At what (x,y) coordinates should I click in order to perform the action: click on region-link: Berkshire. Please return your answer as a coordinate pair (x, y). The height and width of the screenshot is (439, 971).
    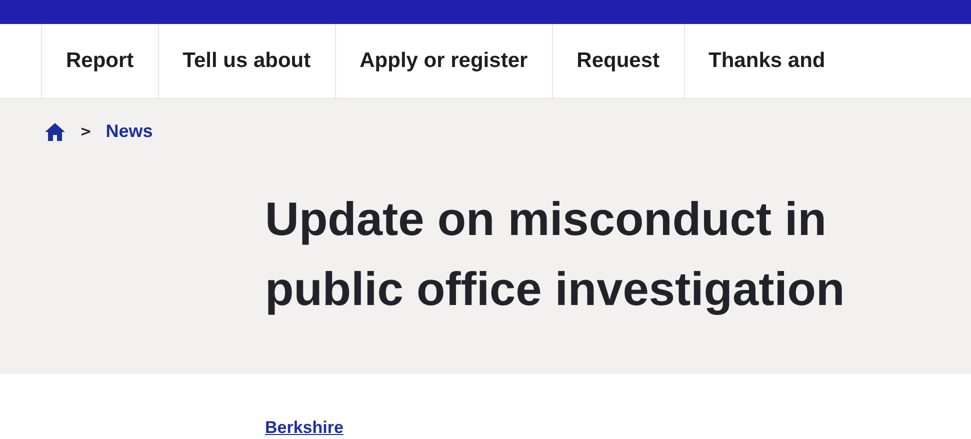
    Looking at the image, I should click on (304, 427).